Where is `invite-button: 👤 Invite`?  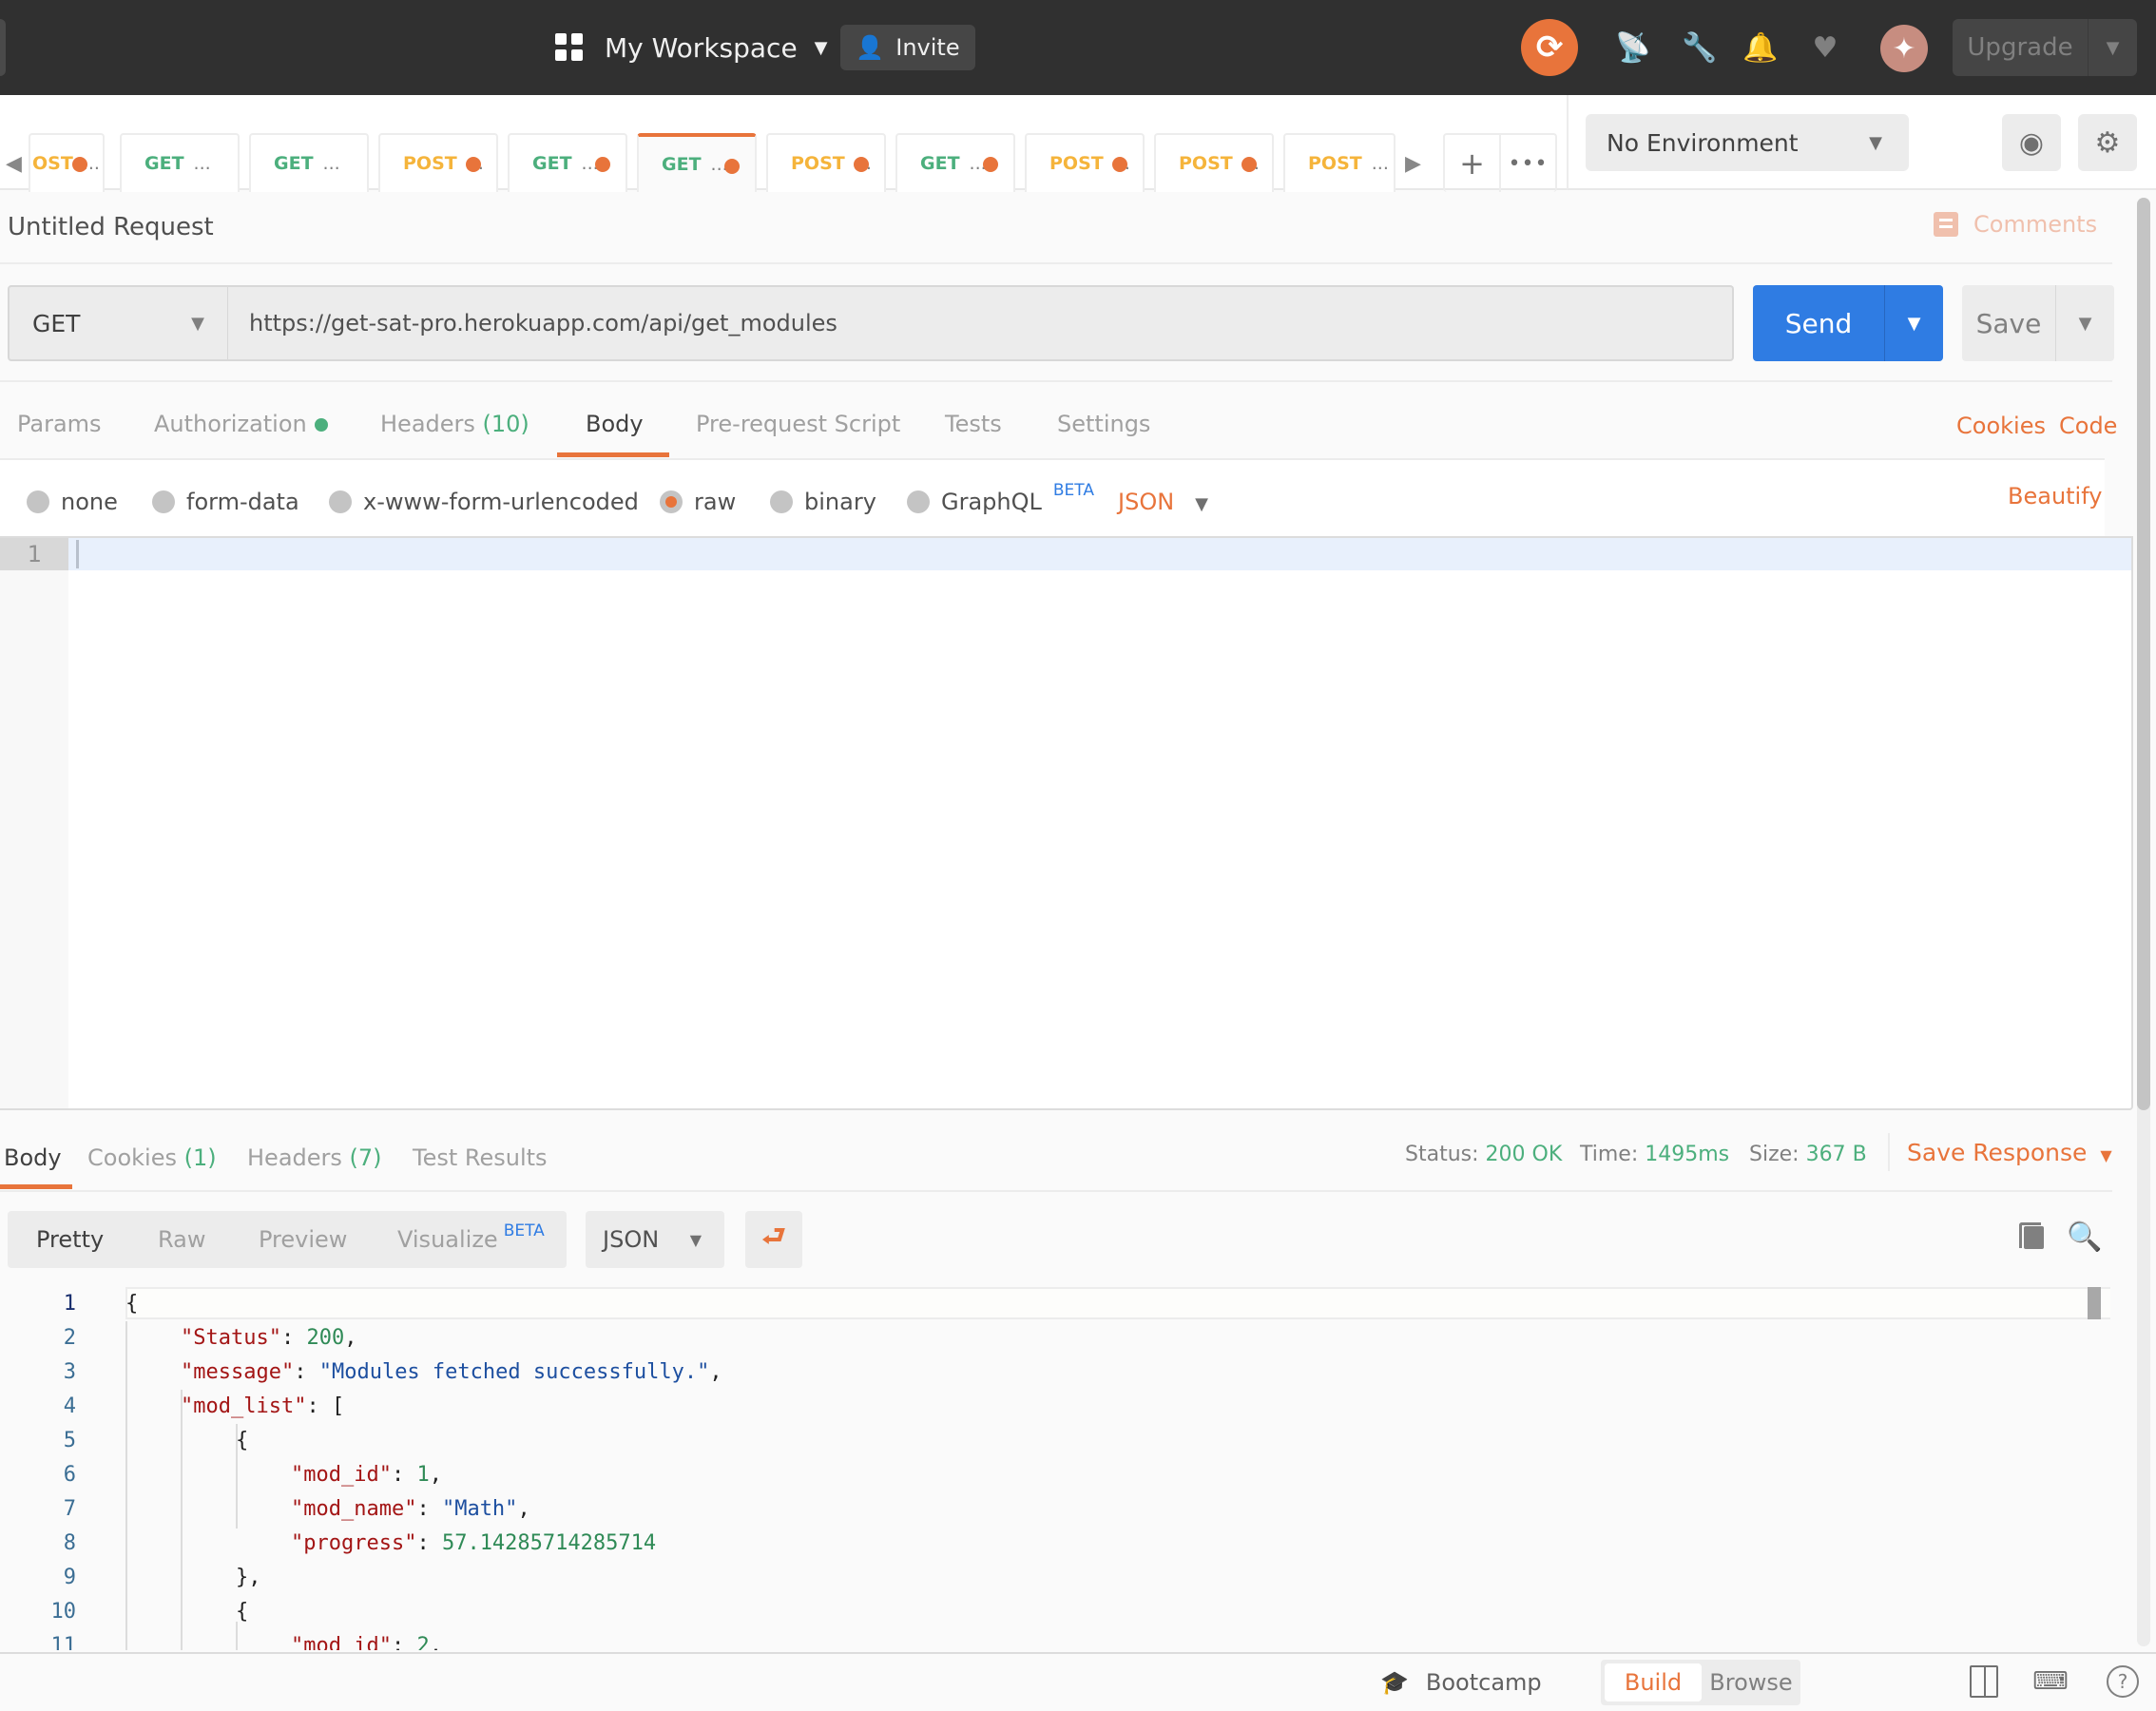 invite-button: 👤 Invite is located at coordinates (907, 47).